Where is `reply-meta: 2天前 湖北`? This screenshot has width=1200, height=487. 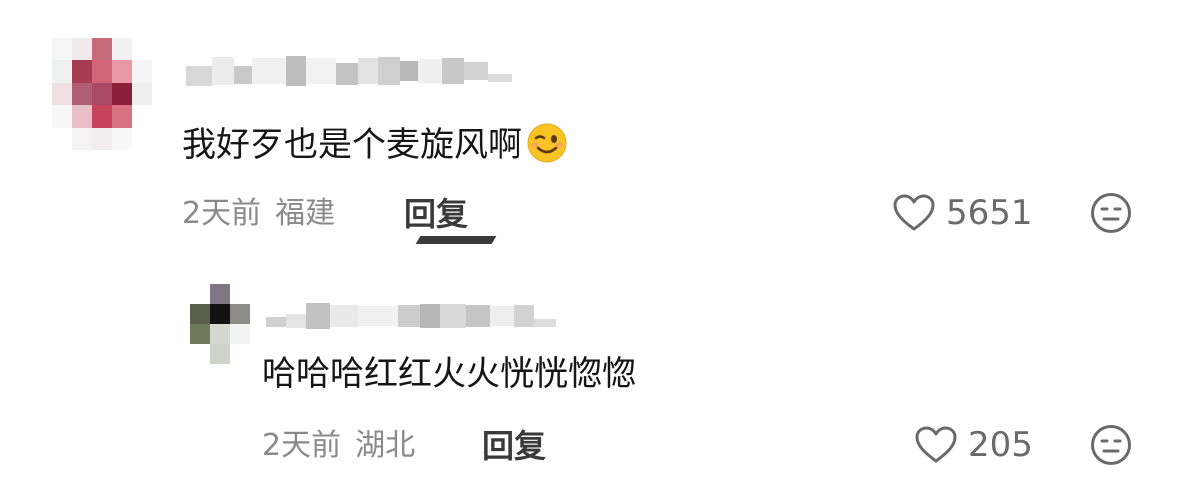 reply-meta: 2天前 湖北 is located at coordinates (338, 446).